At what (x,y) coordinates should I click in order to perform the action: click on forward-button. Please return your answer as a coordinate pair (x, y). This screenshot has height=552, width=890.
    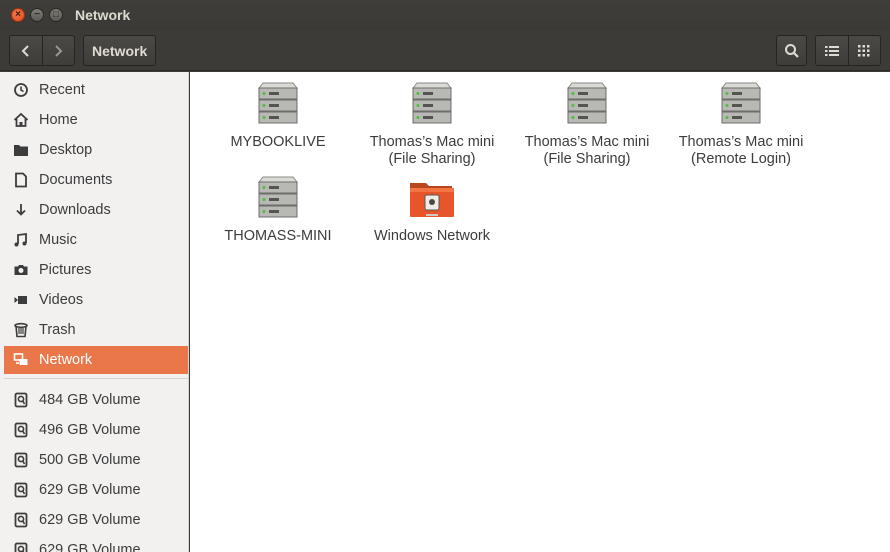
    Looking at the image, I should click on (58, 50).